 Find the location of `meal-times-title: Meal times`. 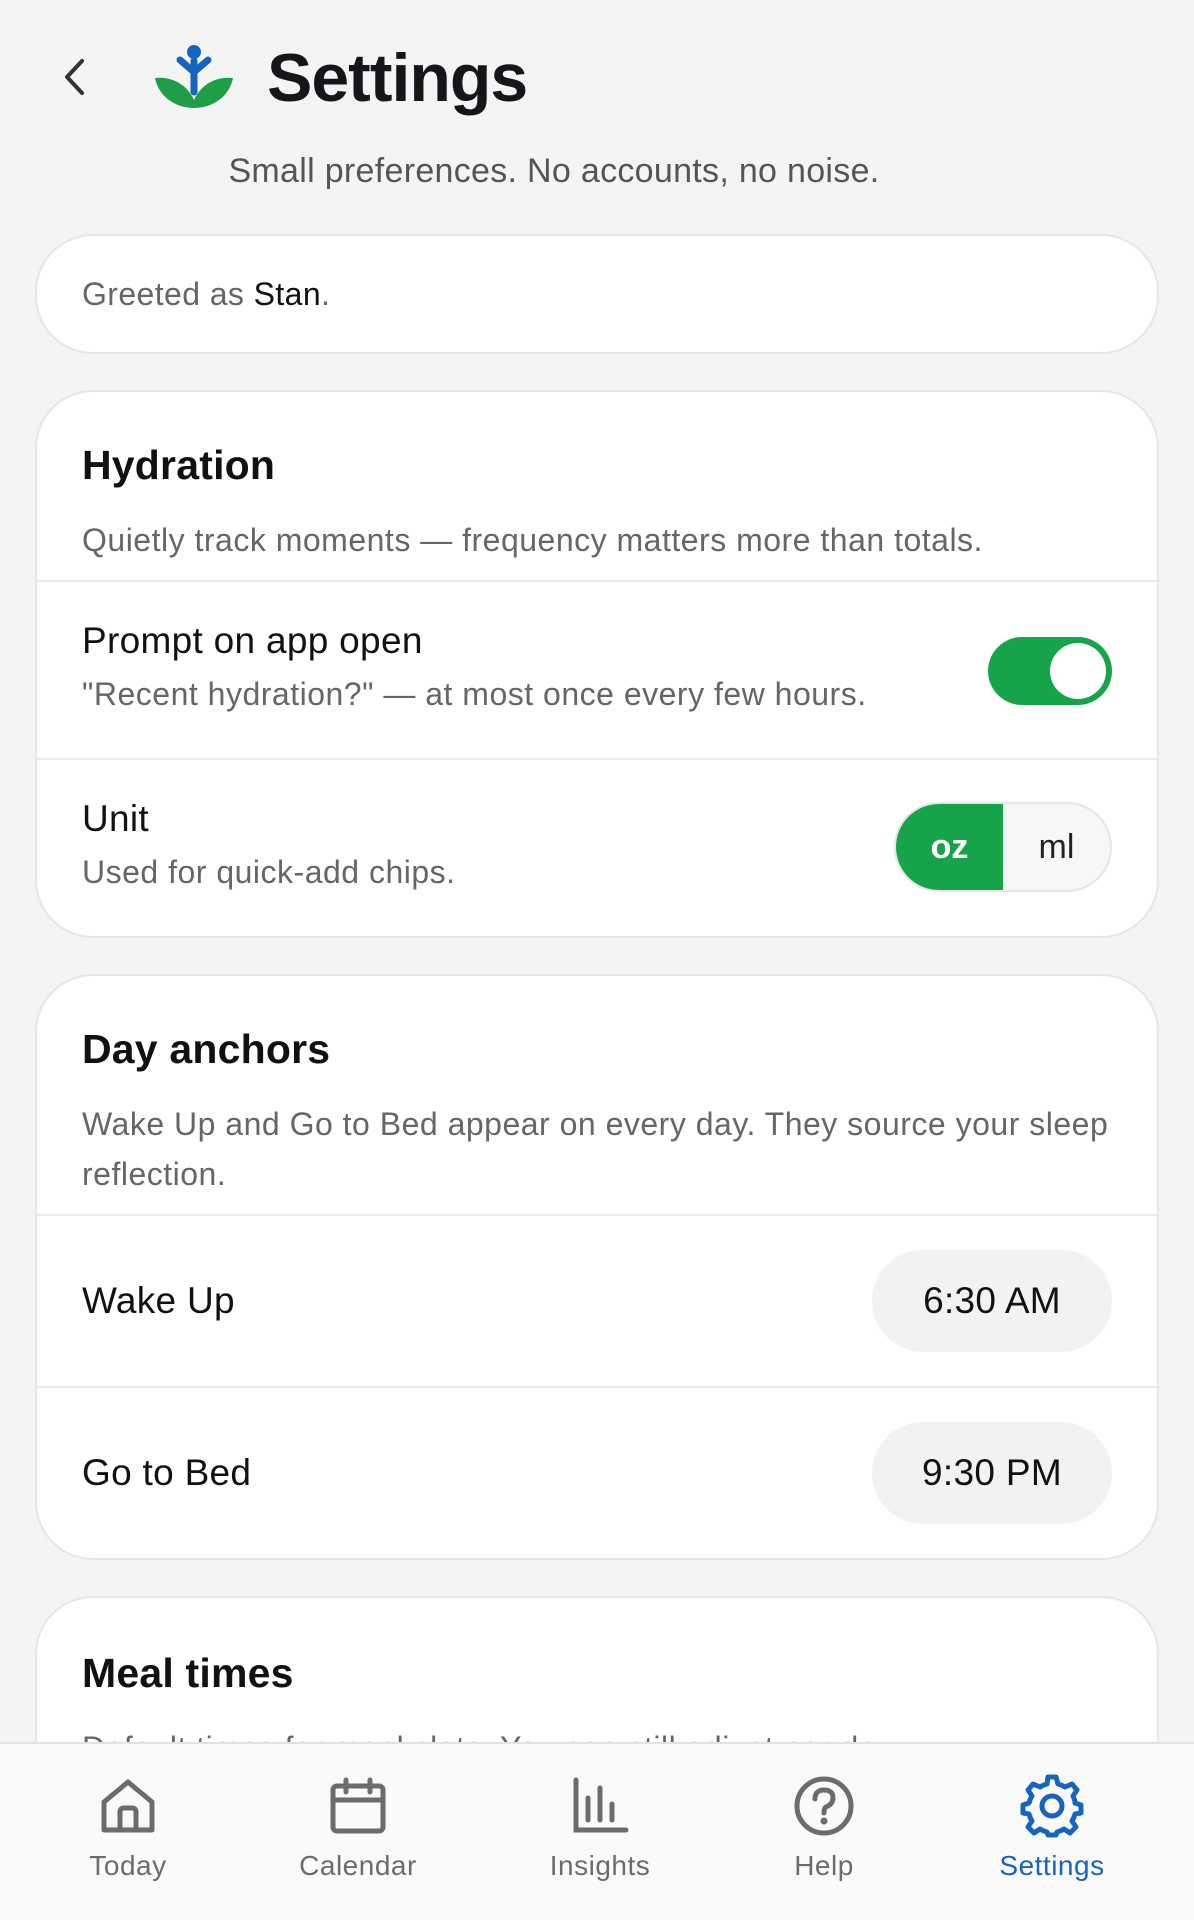

meal-times-title: Meal times is located at coordinates (188, 1673).